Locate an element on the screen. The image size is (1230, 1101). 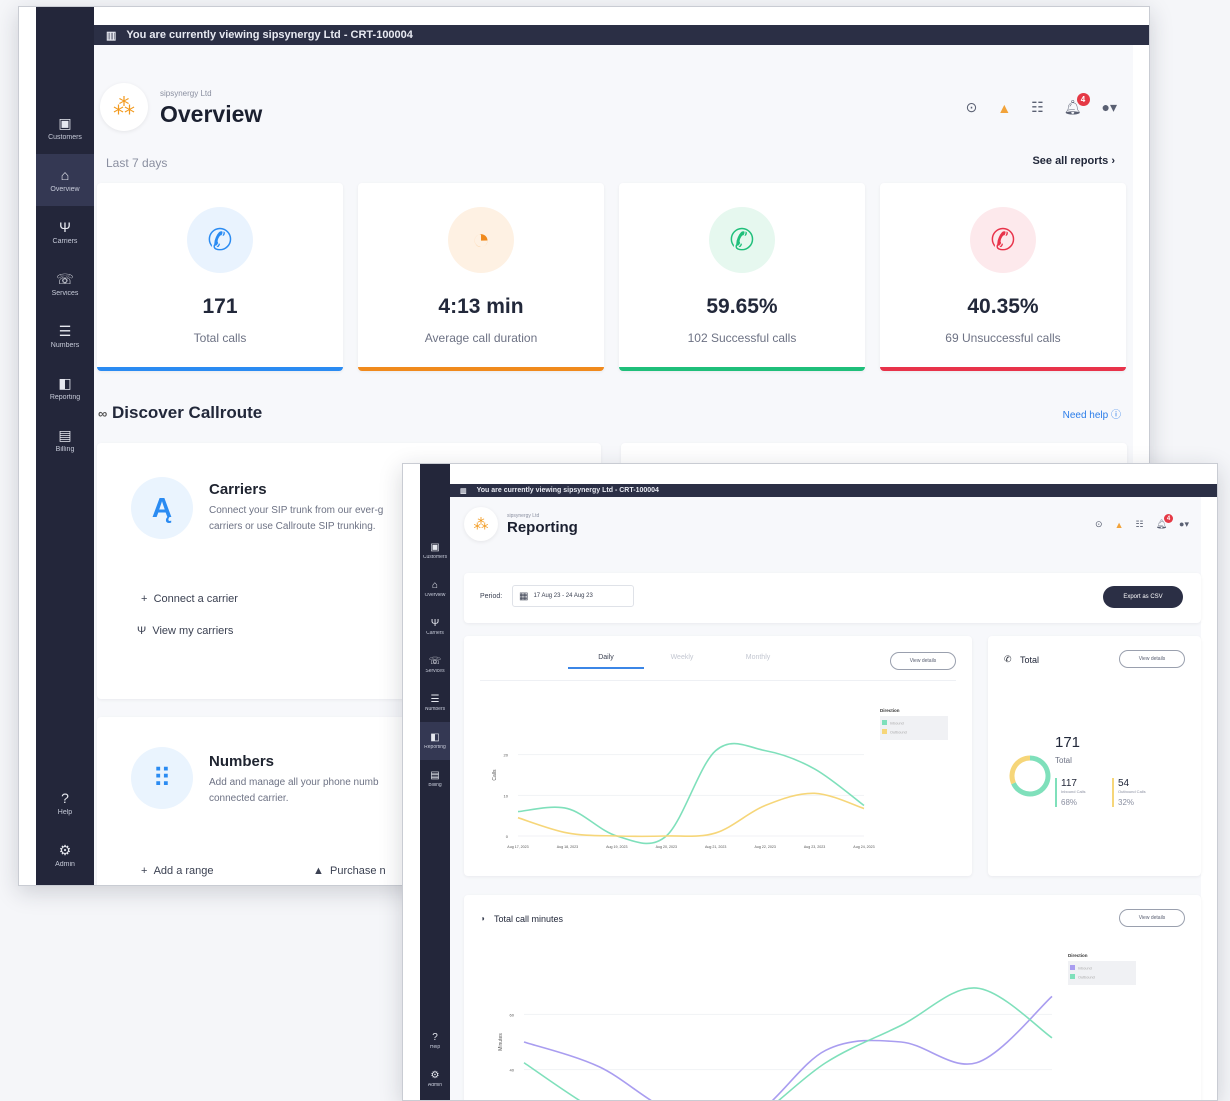
sidebar-item-label: Help is located at coordinates (65, 812).